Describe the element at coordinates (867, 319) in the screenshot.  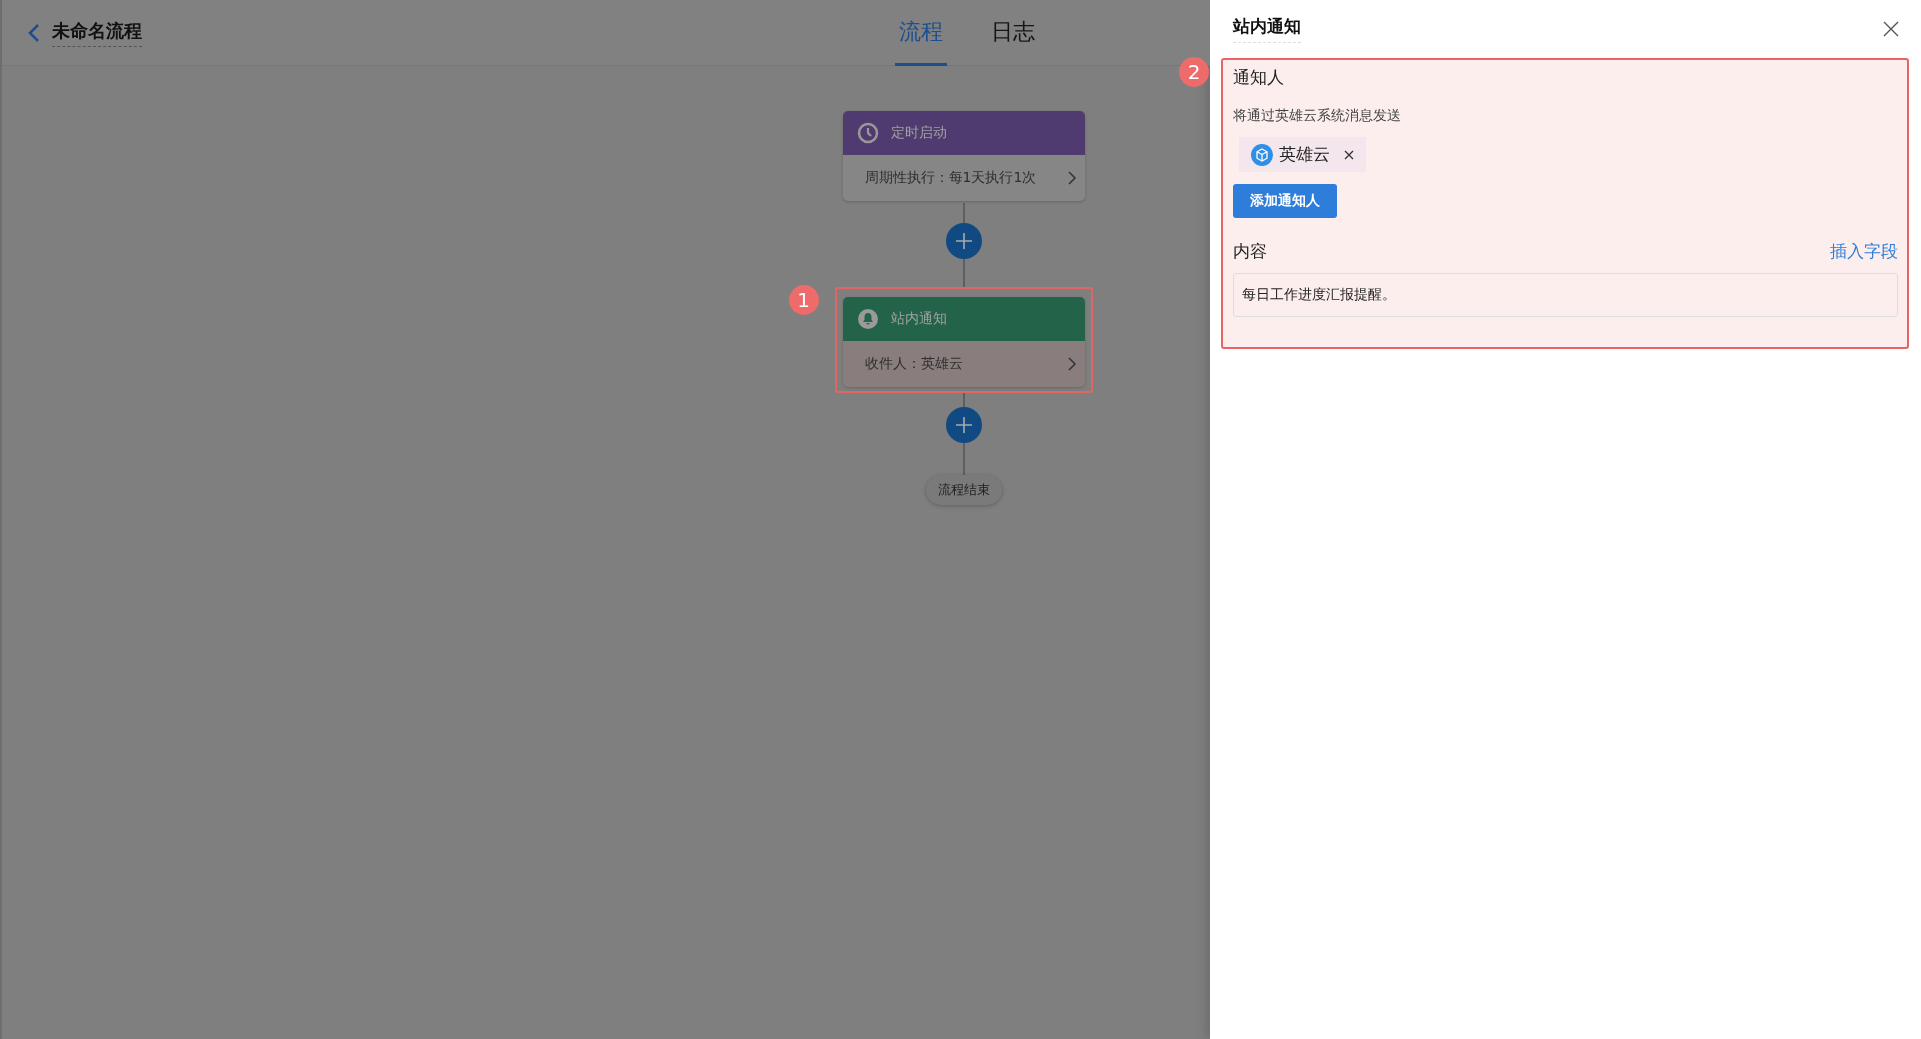
I see `bell-icon` at that location.